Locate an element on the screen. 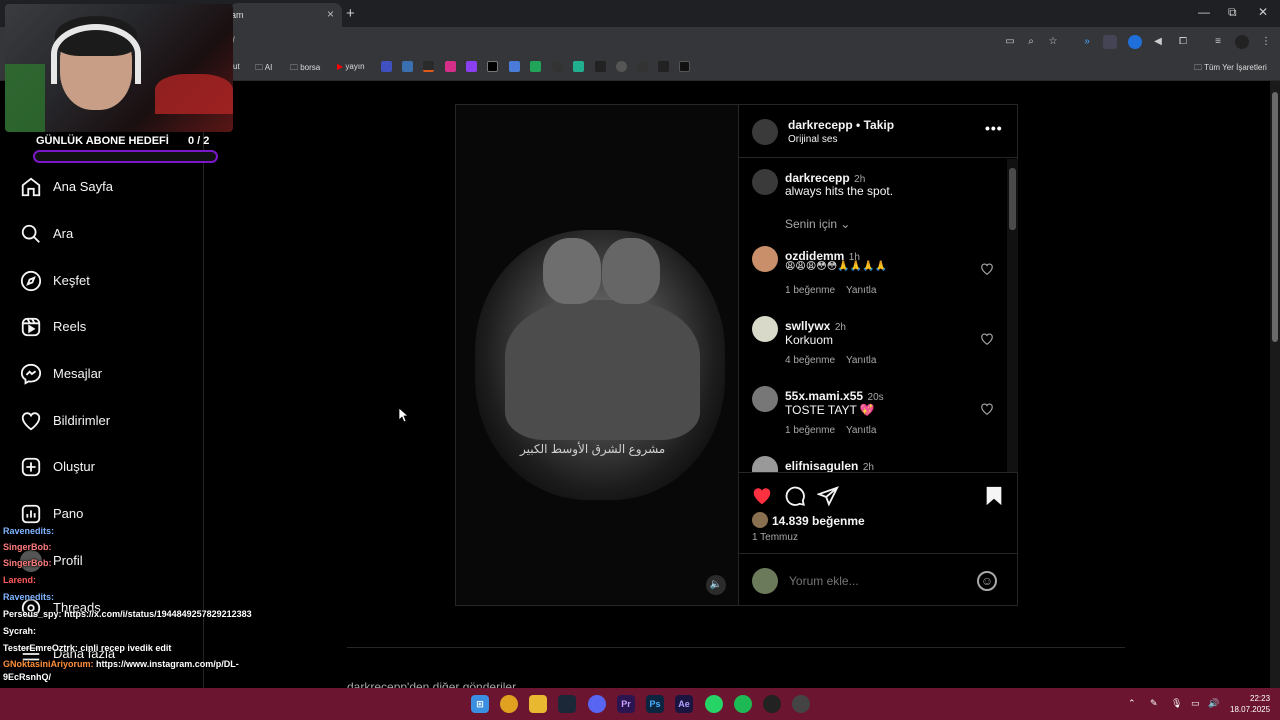 Image resolution: width=1280 pixels, height=720 pixels. audio-label: Orijinal ses is located at coordinates (812, 139).